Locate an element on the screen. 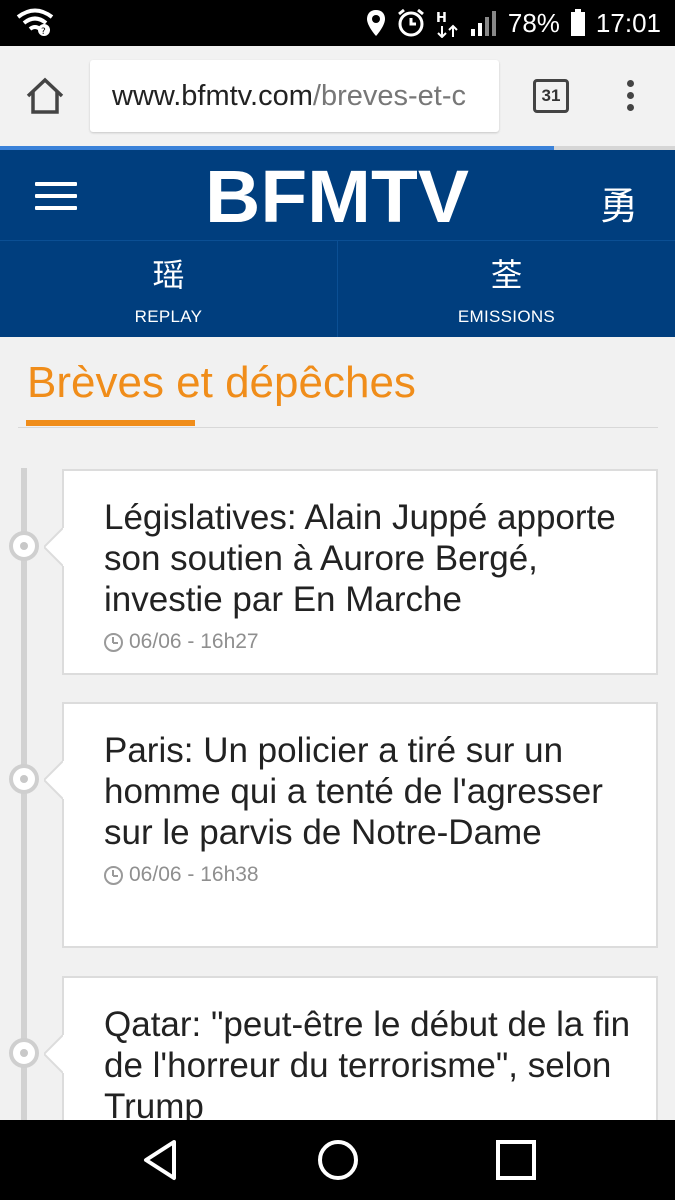 This screenshot has height=1200, width=675. battery-icon is located at coordinates (578, 23).